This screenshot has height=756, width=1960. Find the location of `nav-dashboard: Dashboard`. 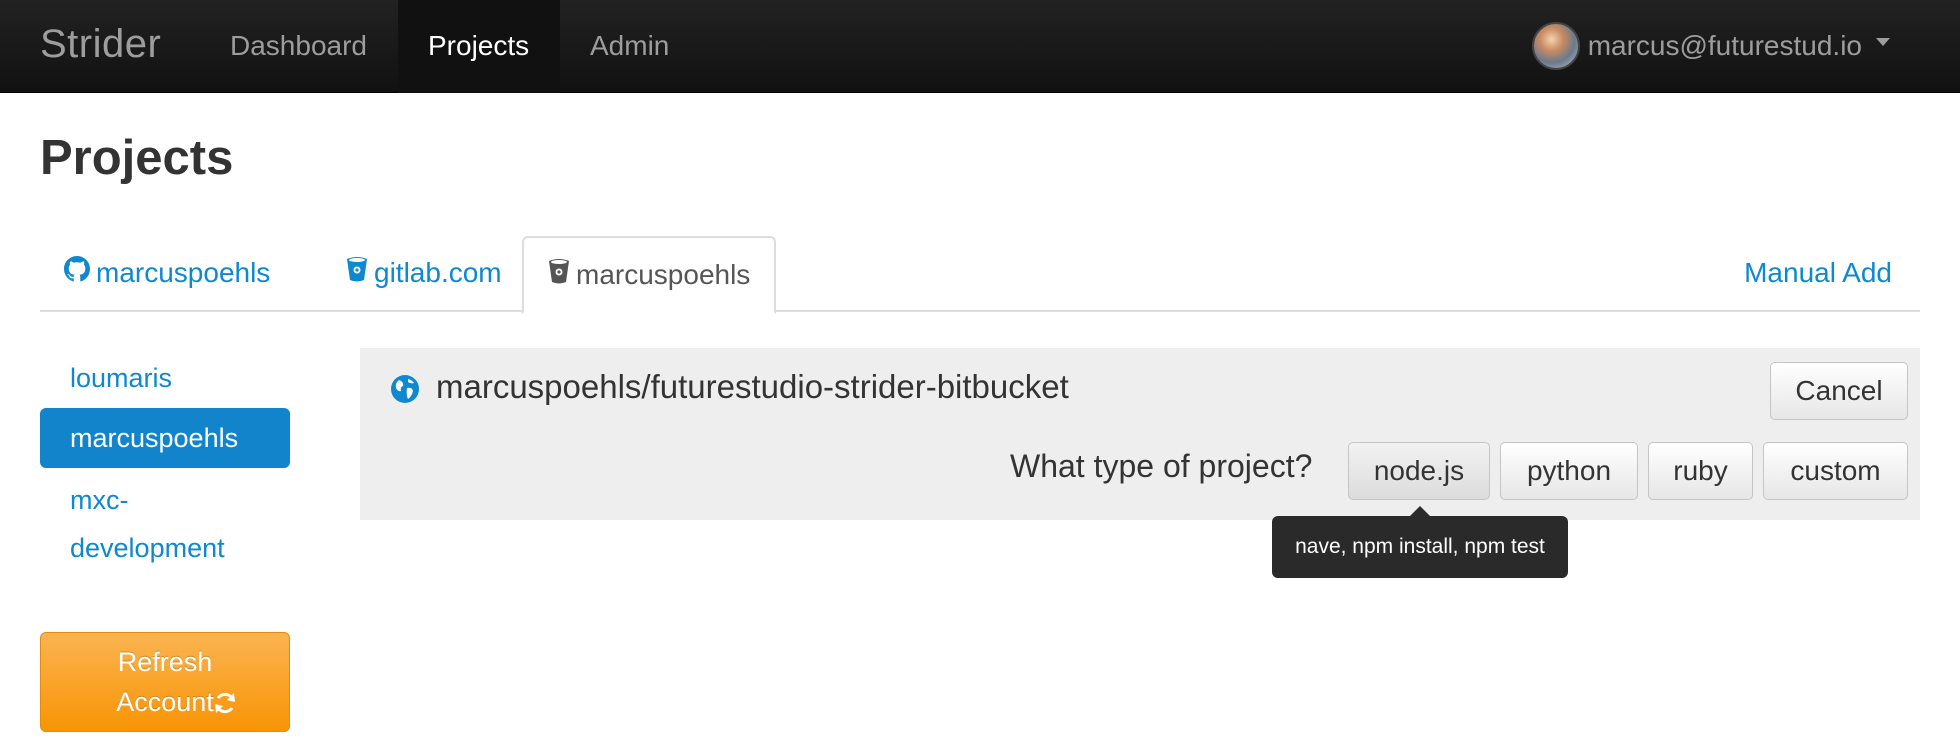

nav-dashboard: Dashboard is located at coordinates (298, 46).